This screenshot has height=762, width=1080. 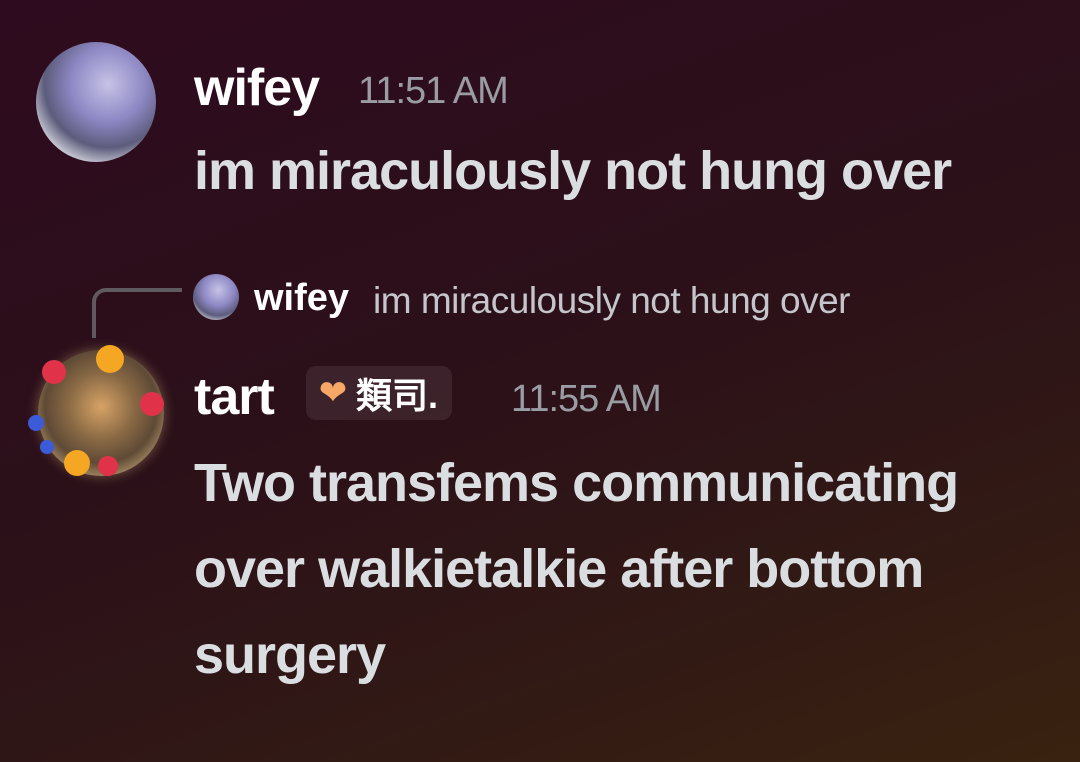 I want to click on user-tag: ❤ 類司., so click(x=379, y=393).